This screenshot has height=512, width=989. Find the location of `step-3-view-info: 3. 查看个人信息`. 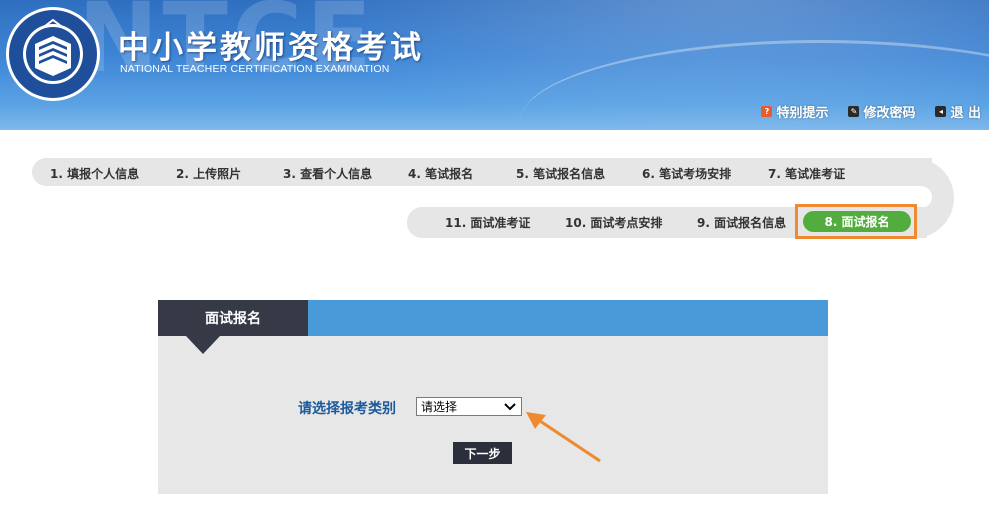

step-3-view-info: 3. 查看个人信息 is located at coordinates (327, 173).